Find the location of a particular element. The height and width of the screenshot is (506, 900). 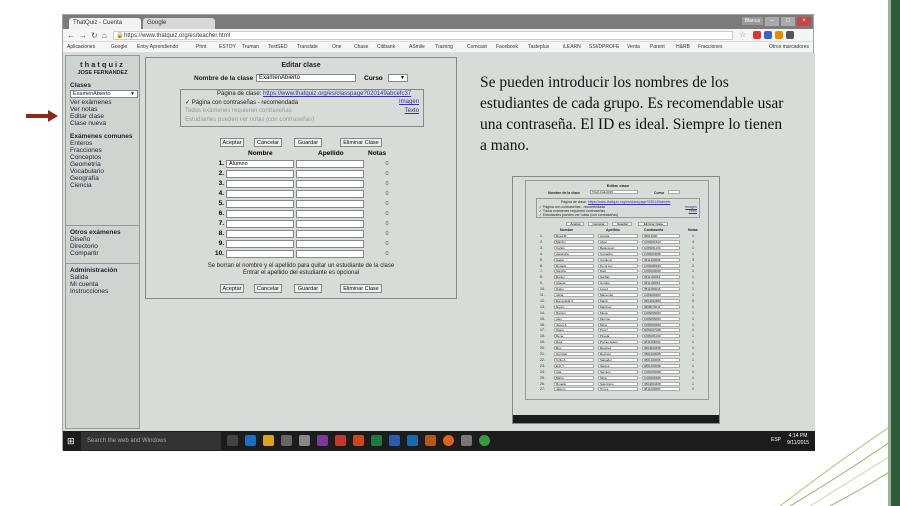

thumb-password: 1066004068 is located at coordinates (661, 253).